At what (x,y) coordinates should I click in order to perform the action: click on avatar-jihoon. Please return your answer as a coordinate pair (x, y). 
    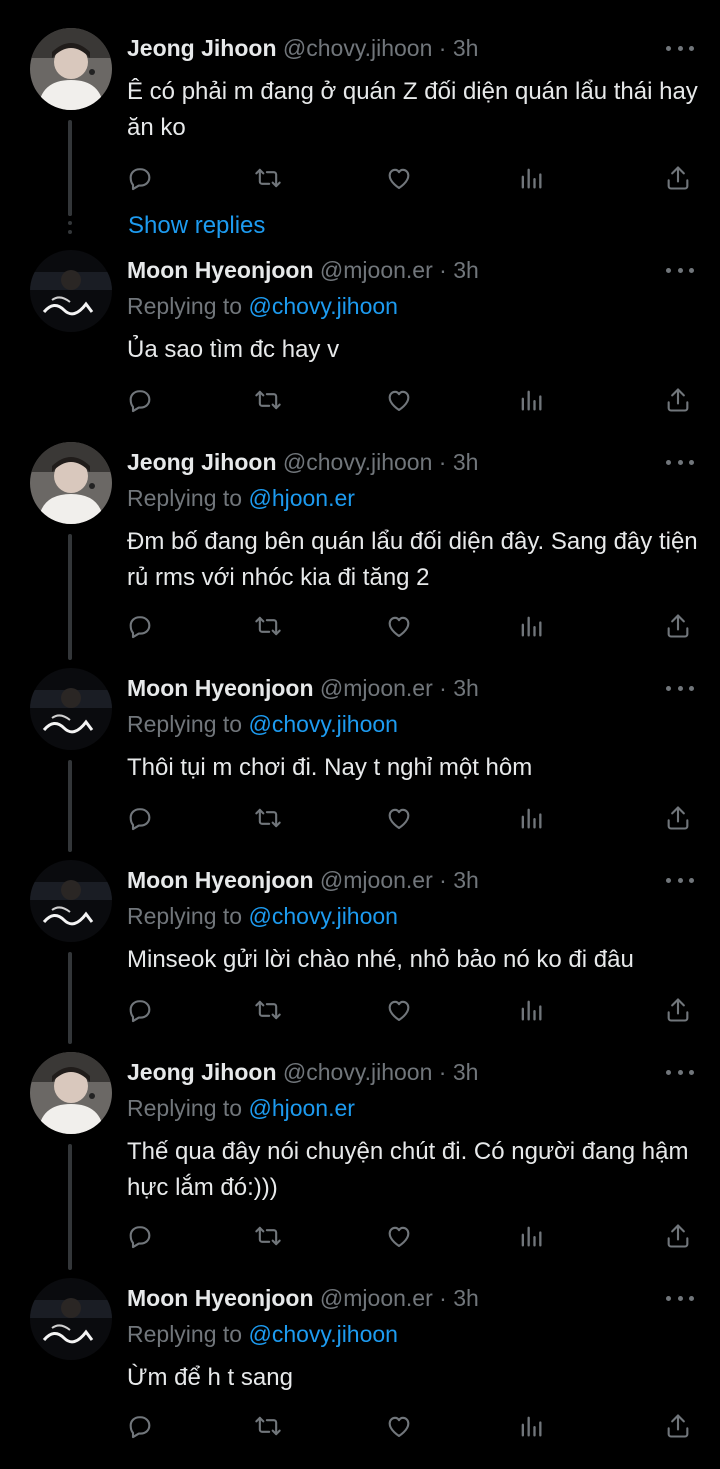
    Looking at the image, I should click on (71, 1093).